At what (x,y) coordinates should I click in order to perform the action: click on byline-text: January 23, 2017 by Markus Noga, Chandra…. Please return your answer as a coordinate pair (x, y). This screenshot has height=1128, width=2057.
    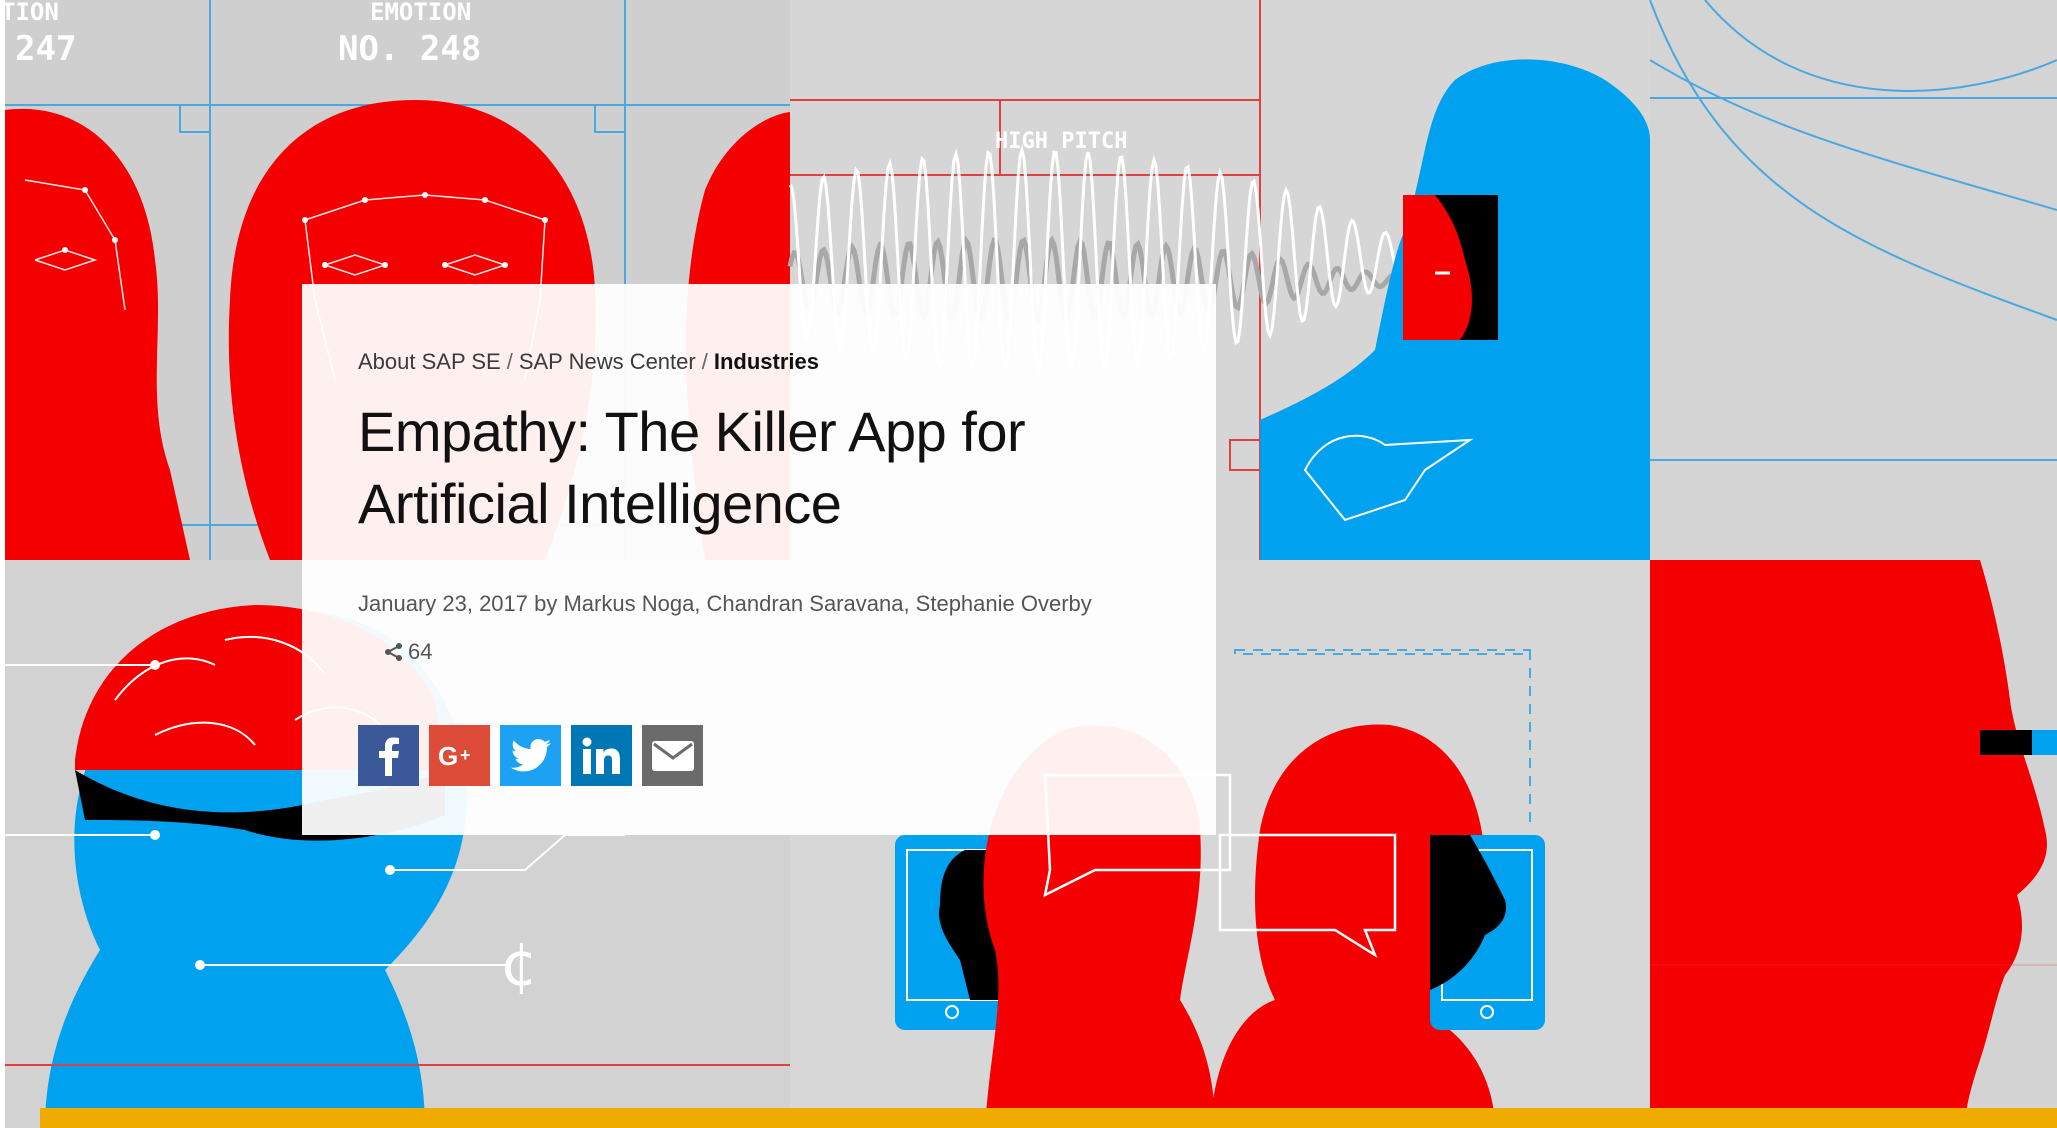
    Looking at the image, I should click on (725, 603).